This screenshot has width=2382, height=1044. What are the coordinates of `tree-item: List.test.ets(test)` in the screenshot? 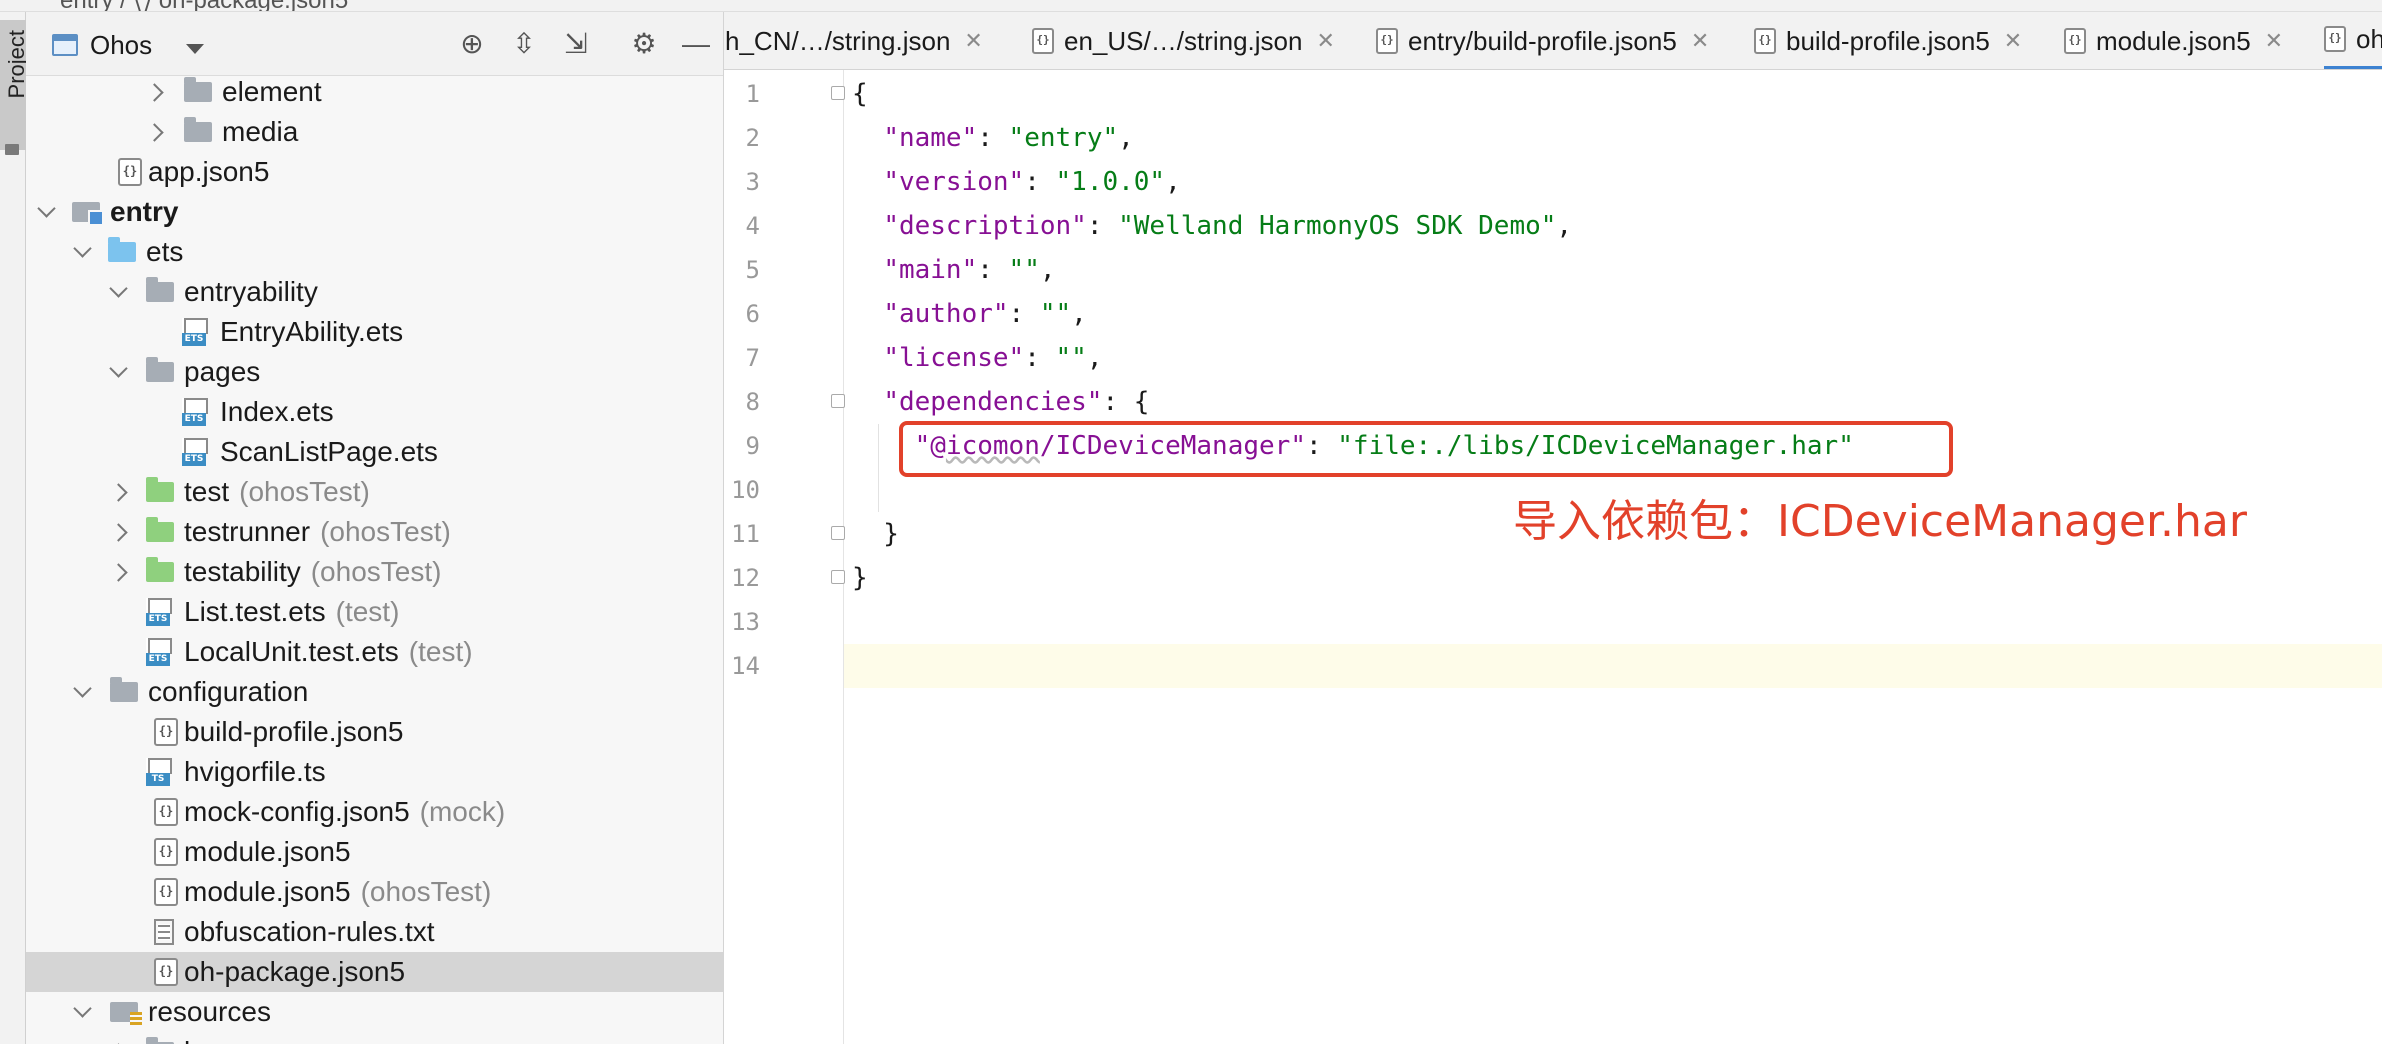 It's located at (374, 612).